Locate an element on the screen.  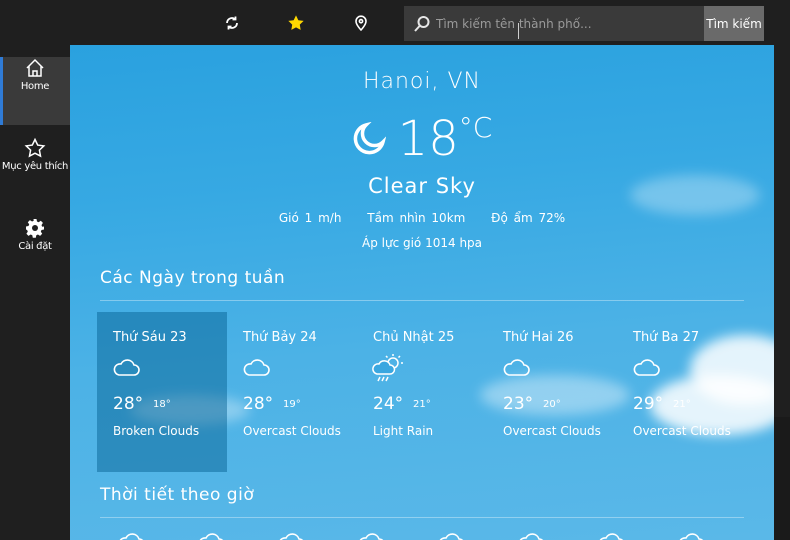
sidebar-item-home: Home is located at coordinates (35, 91).